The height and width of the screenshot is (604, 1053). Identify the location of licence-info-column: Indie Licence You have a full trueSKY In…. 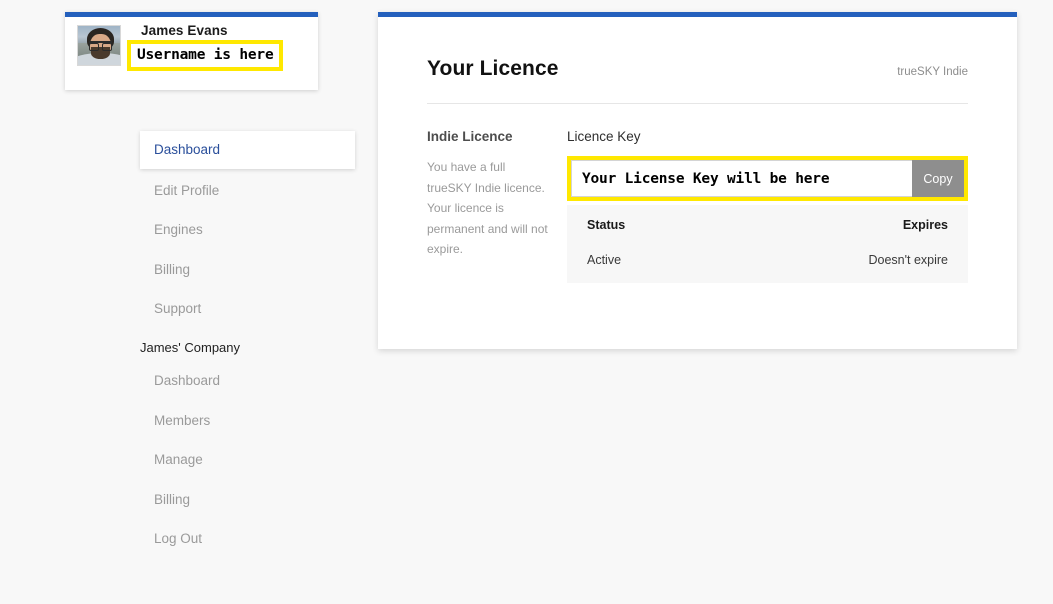
(497, 206).